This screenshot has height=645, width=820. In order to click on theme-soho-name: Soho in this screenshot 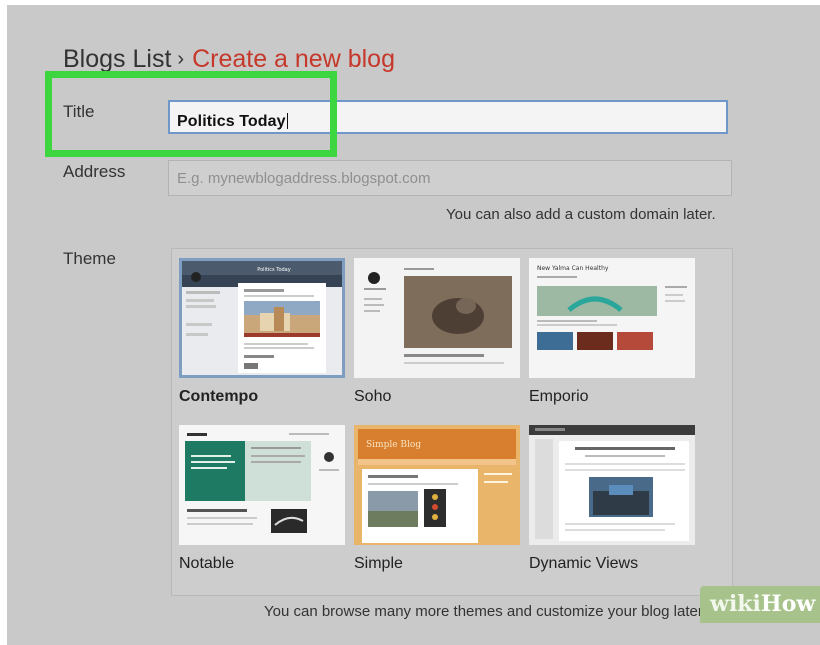, I will do `click(373, 396)`.